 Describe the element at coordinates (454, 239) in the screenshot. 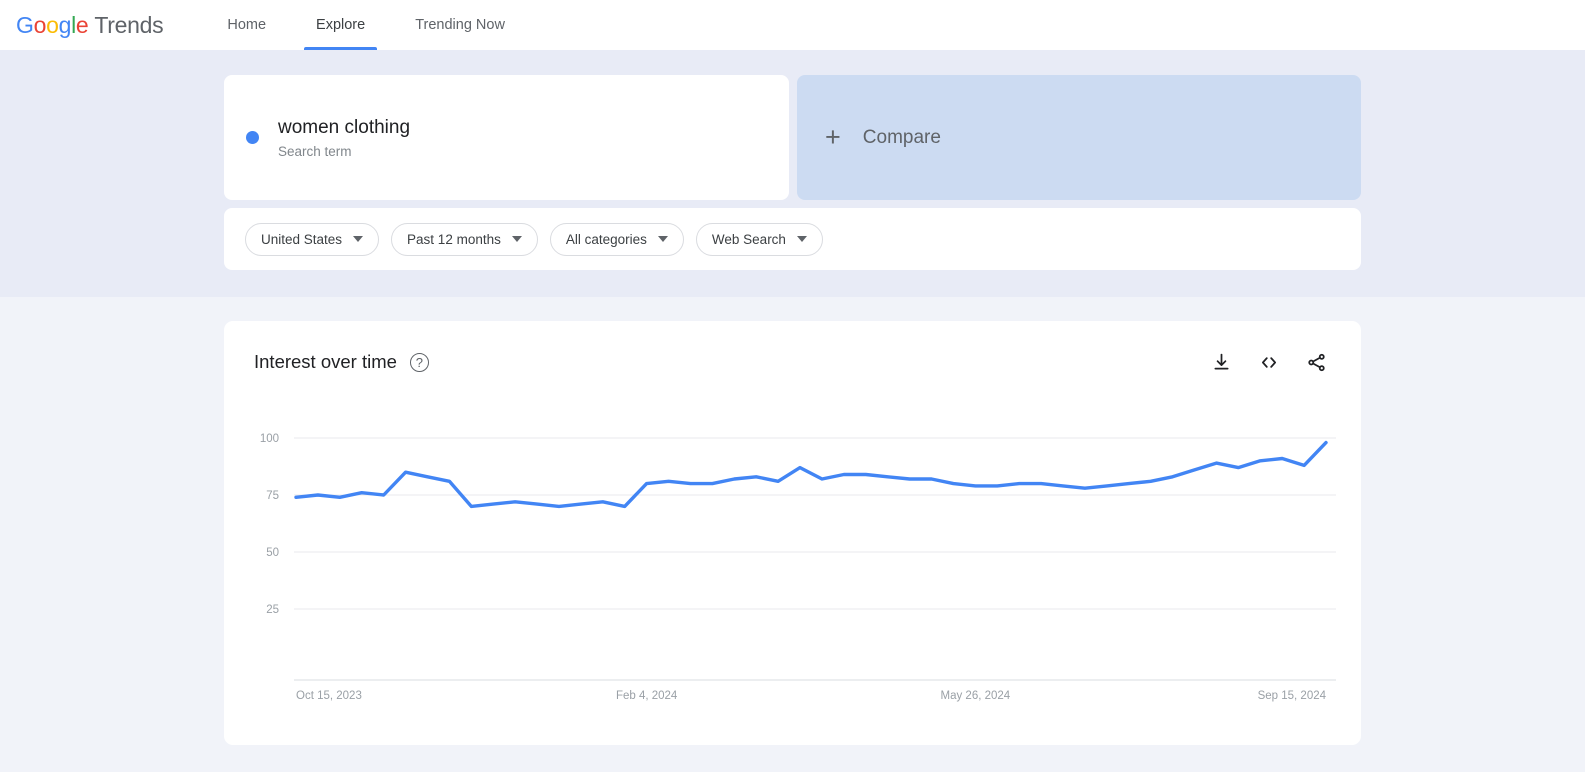

I see `filter-time-range-label: Past 12 months` at that location.